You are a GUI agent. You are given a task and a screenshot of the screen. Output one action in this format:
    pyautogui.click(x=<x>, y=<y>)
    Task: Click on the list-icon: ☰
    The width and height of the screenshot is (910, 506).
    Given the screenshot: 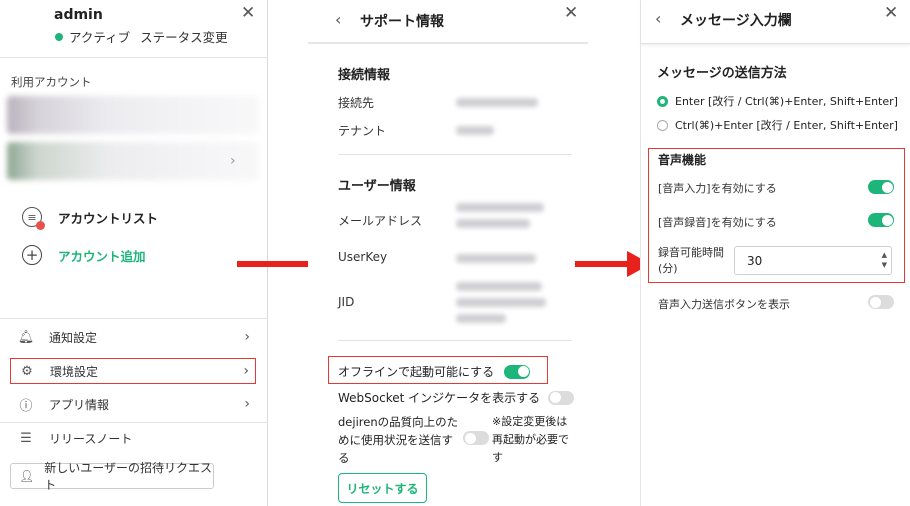 What is the action you would take?
    pyautogui.click(x=26, y=438)
    